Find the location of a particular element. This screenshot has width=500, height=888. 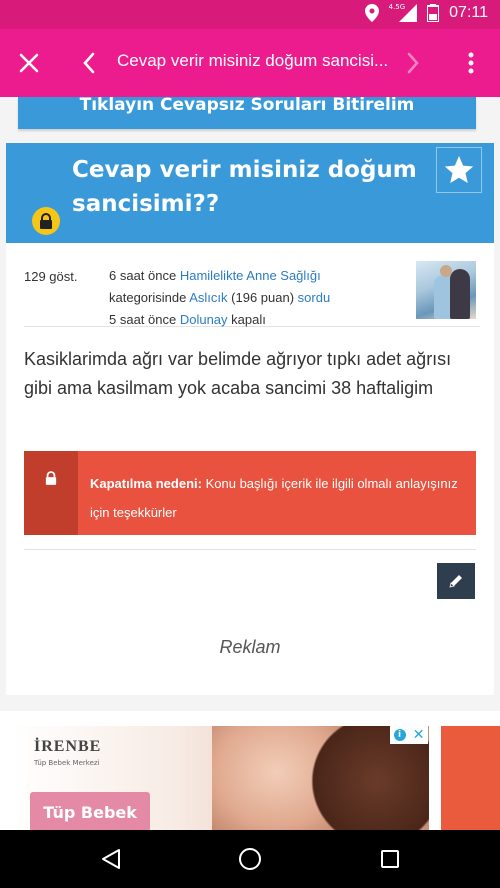

ad-brand: İRENBE is located at coordinates (68, 746).